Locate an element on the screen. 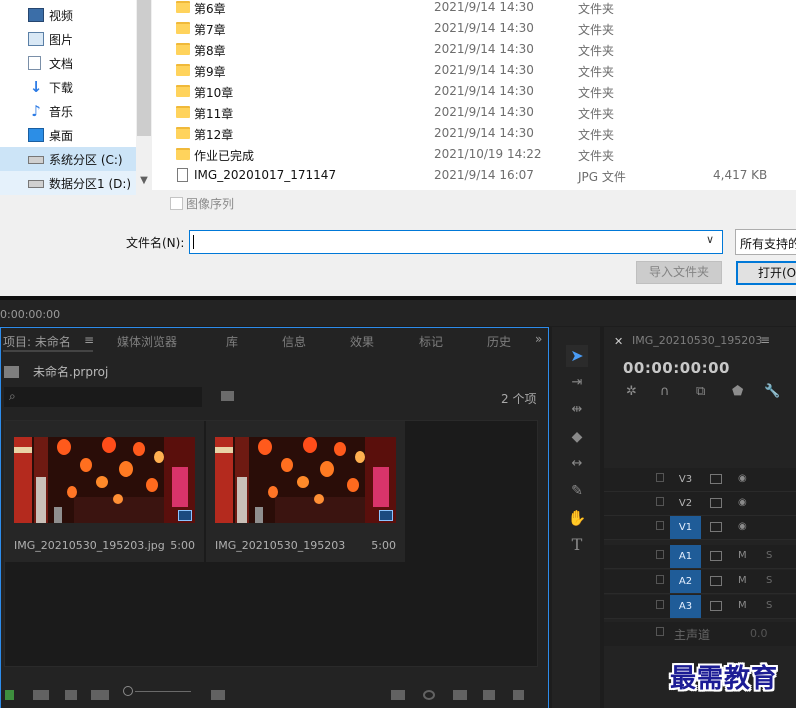 This screenshot has height=708, width=796. icon-view-icon is located at coordinates (71, 695).